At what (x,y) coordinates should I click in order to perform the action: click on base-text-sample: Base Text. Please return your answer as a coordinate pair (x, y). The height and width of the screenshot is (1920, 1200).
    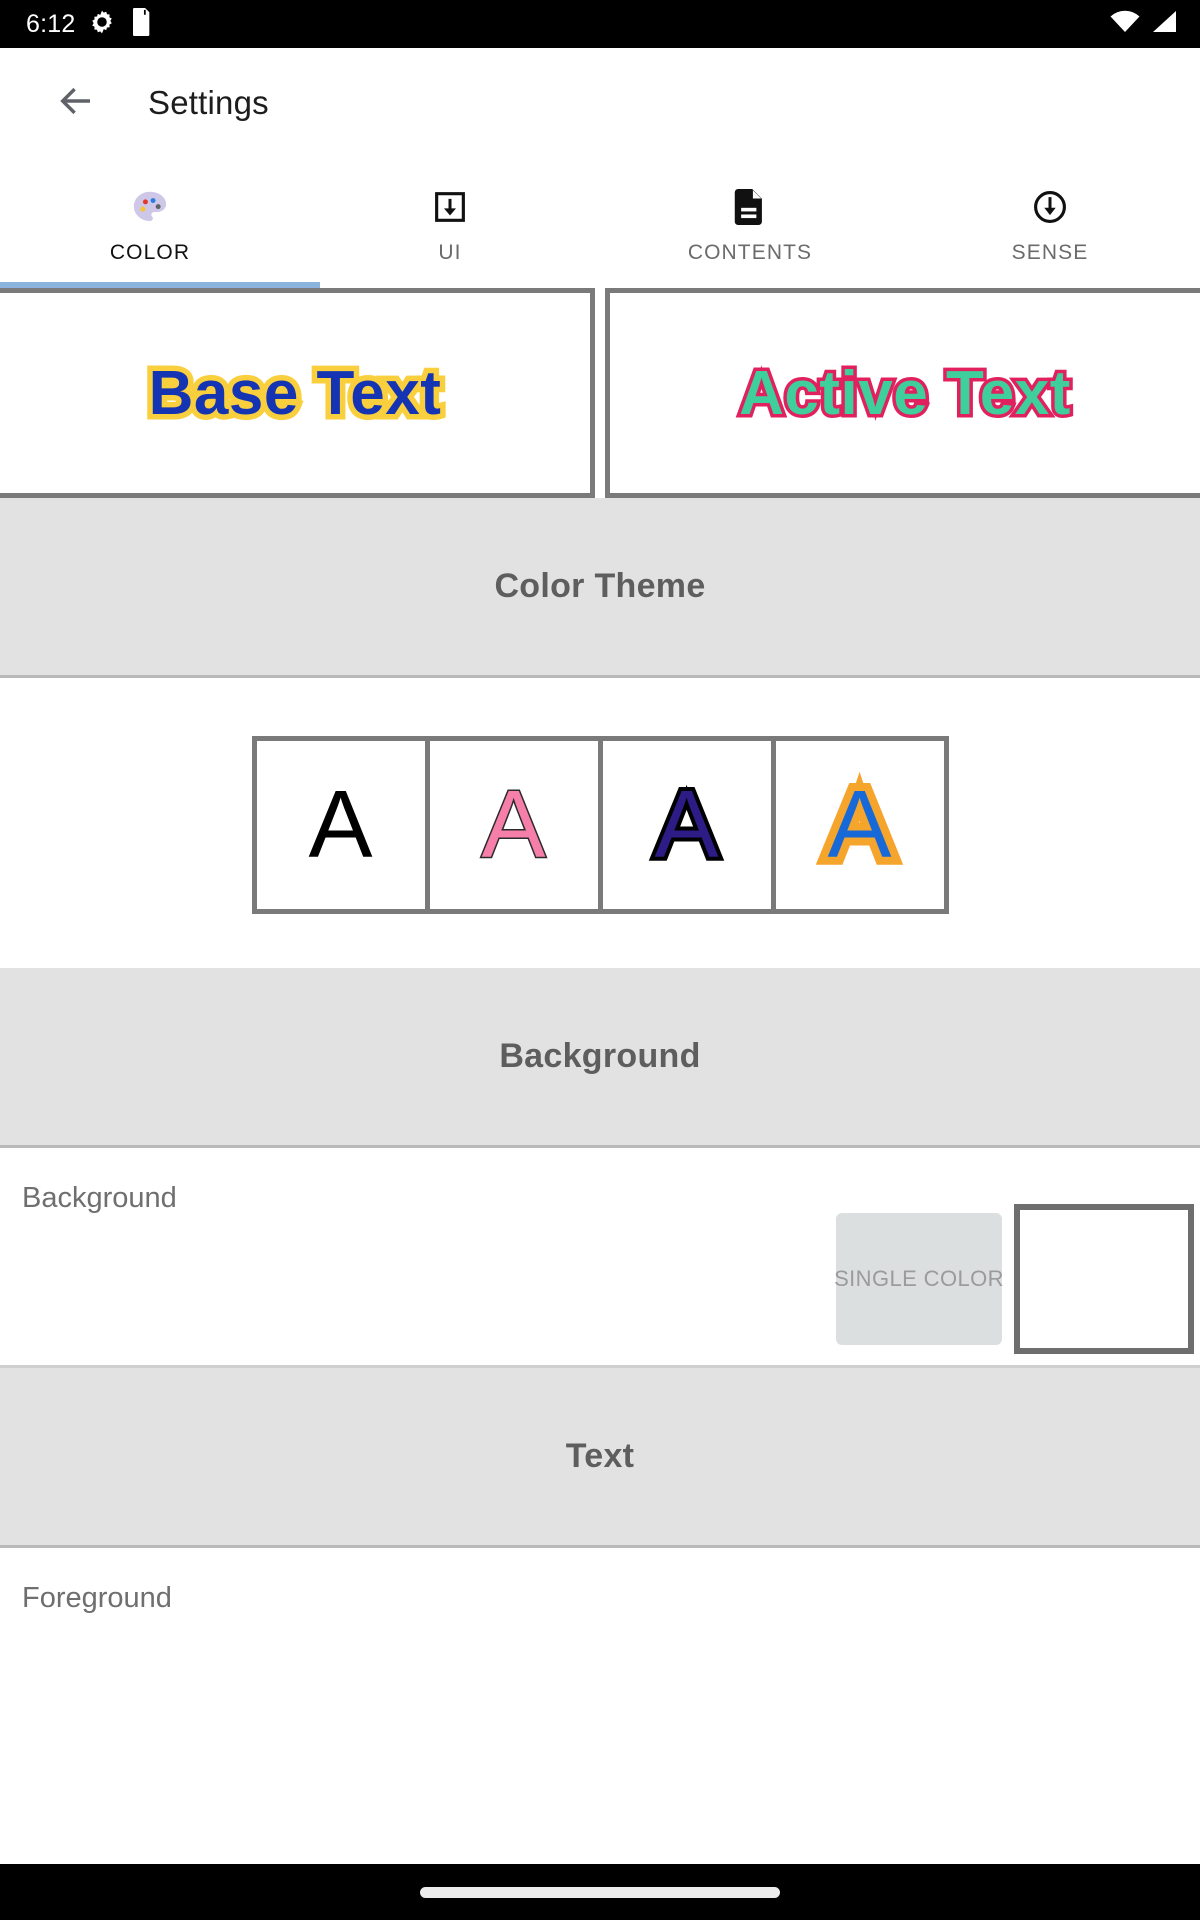
    Looking at the image, I should click on (294, 393).